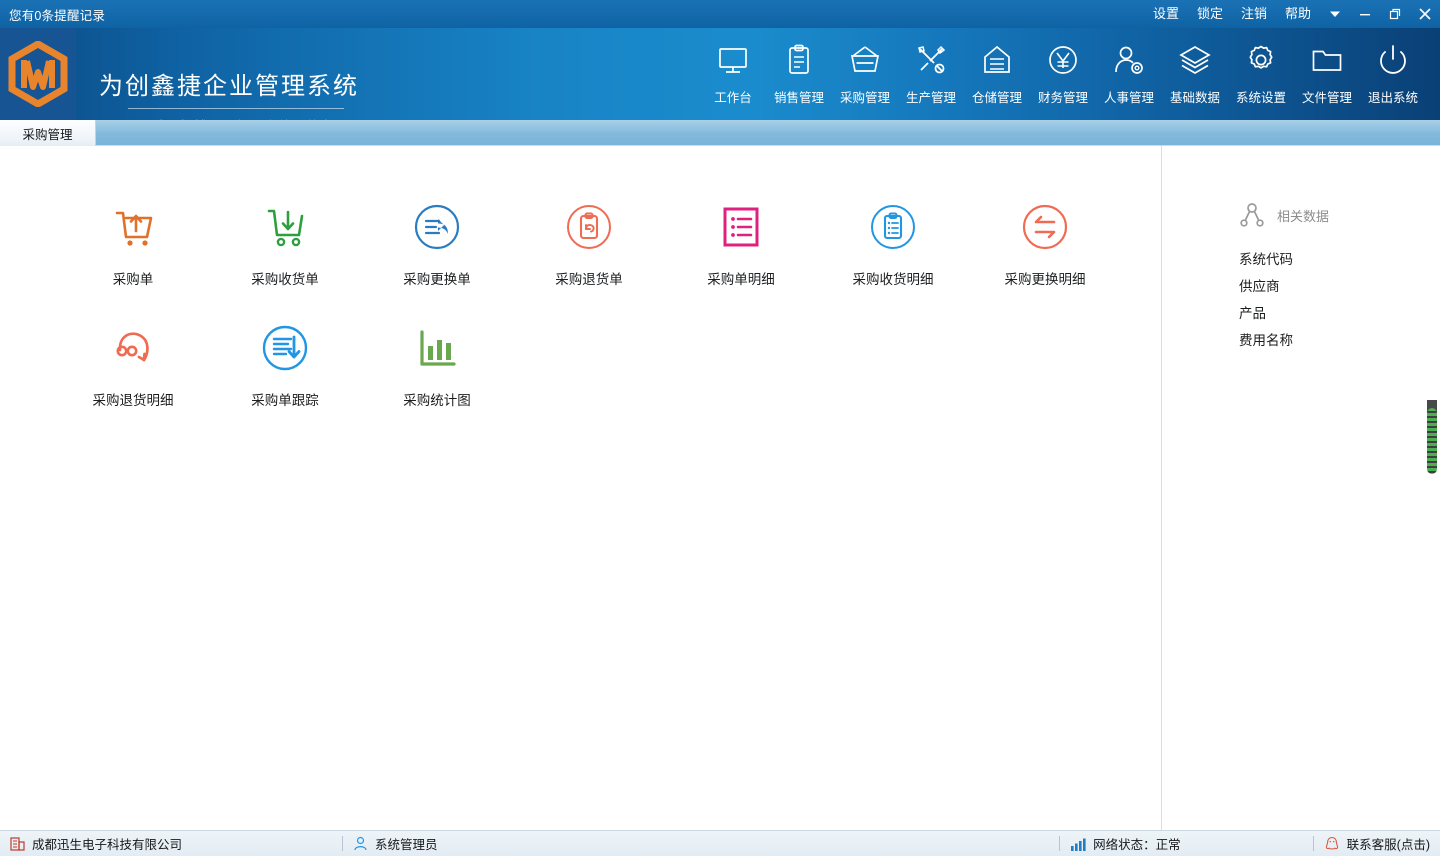 Image resolution: width=1440 pixels, height=857 pixels. I want to click on status-company: 成都迅生电子科技有限公司, so click(96, 844).